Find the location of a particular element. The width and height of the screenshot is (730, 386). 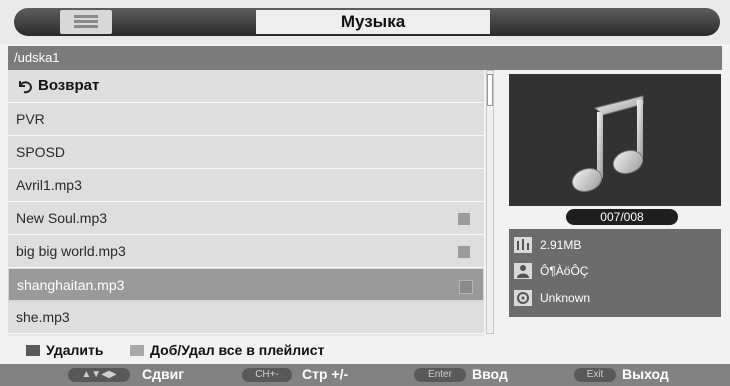

channel-key-icon: CH+- is located at coordinates (267, 375).